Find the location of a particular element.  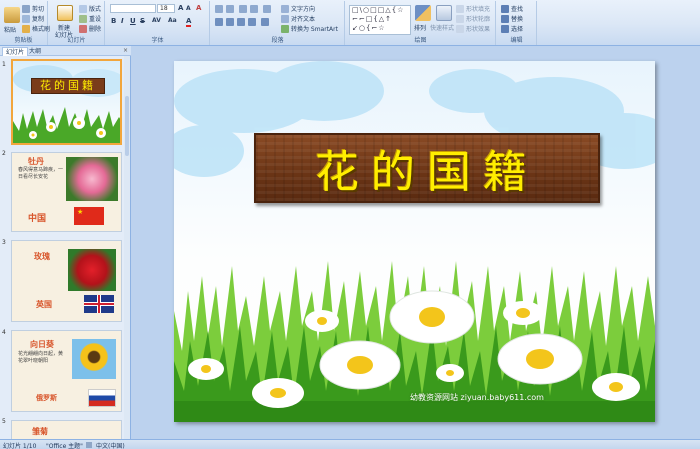

align-text-icon is located at coordinates (285, 18).